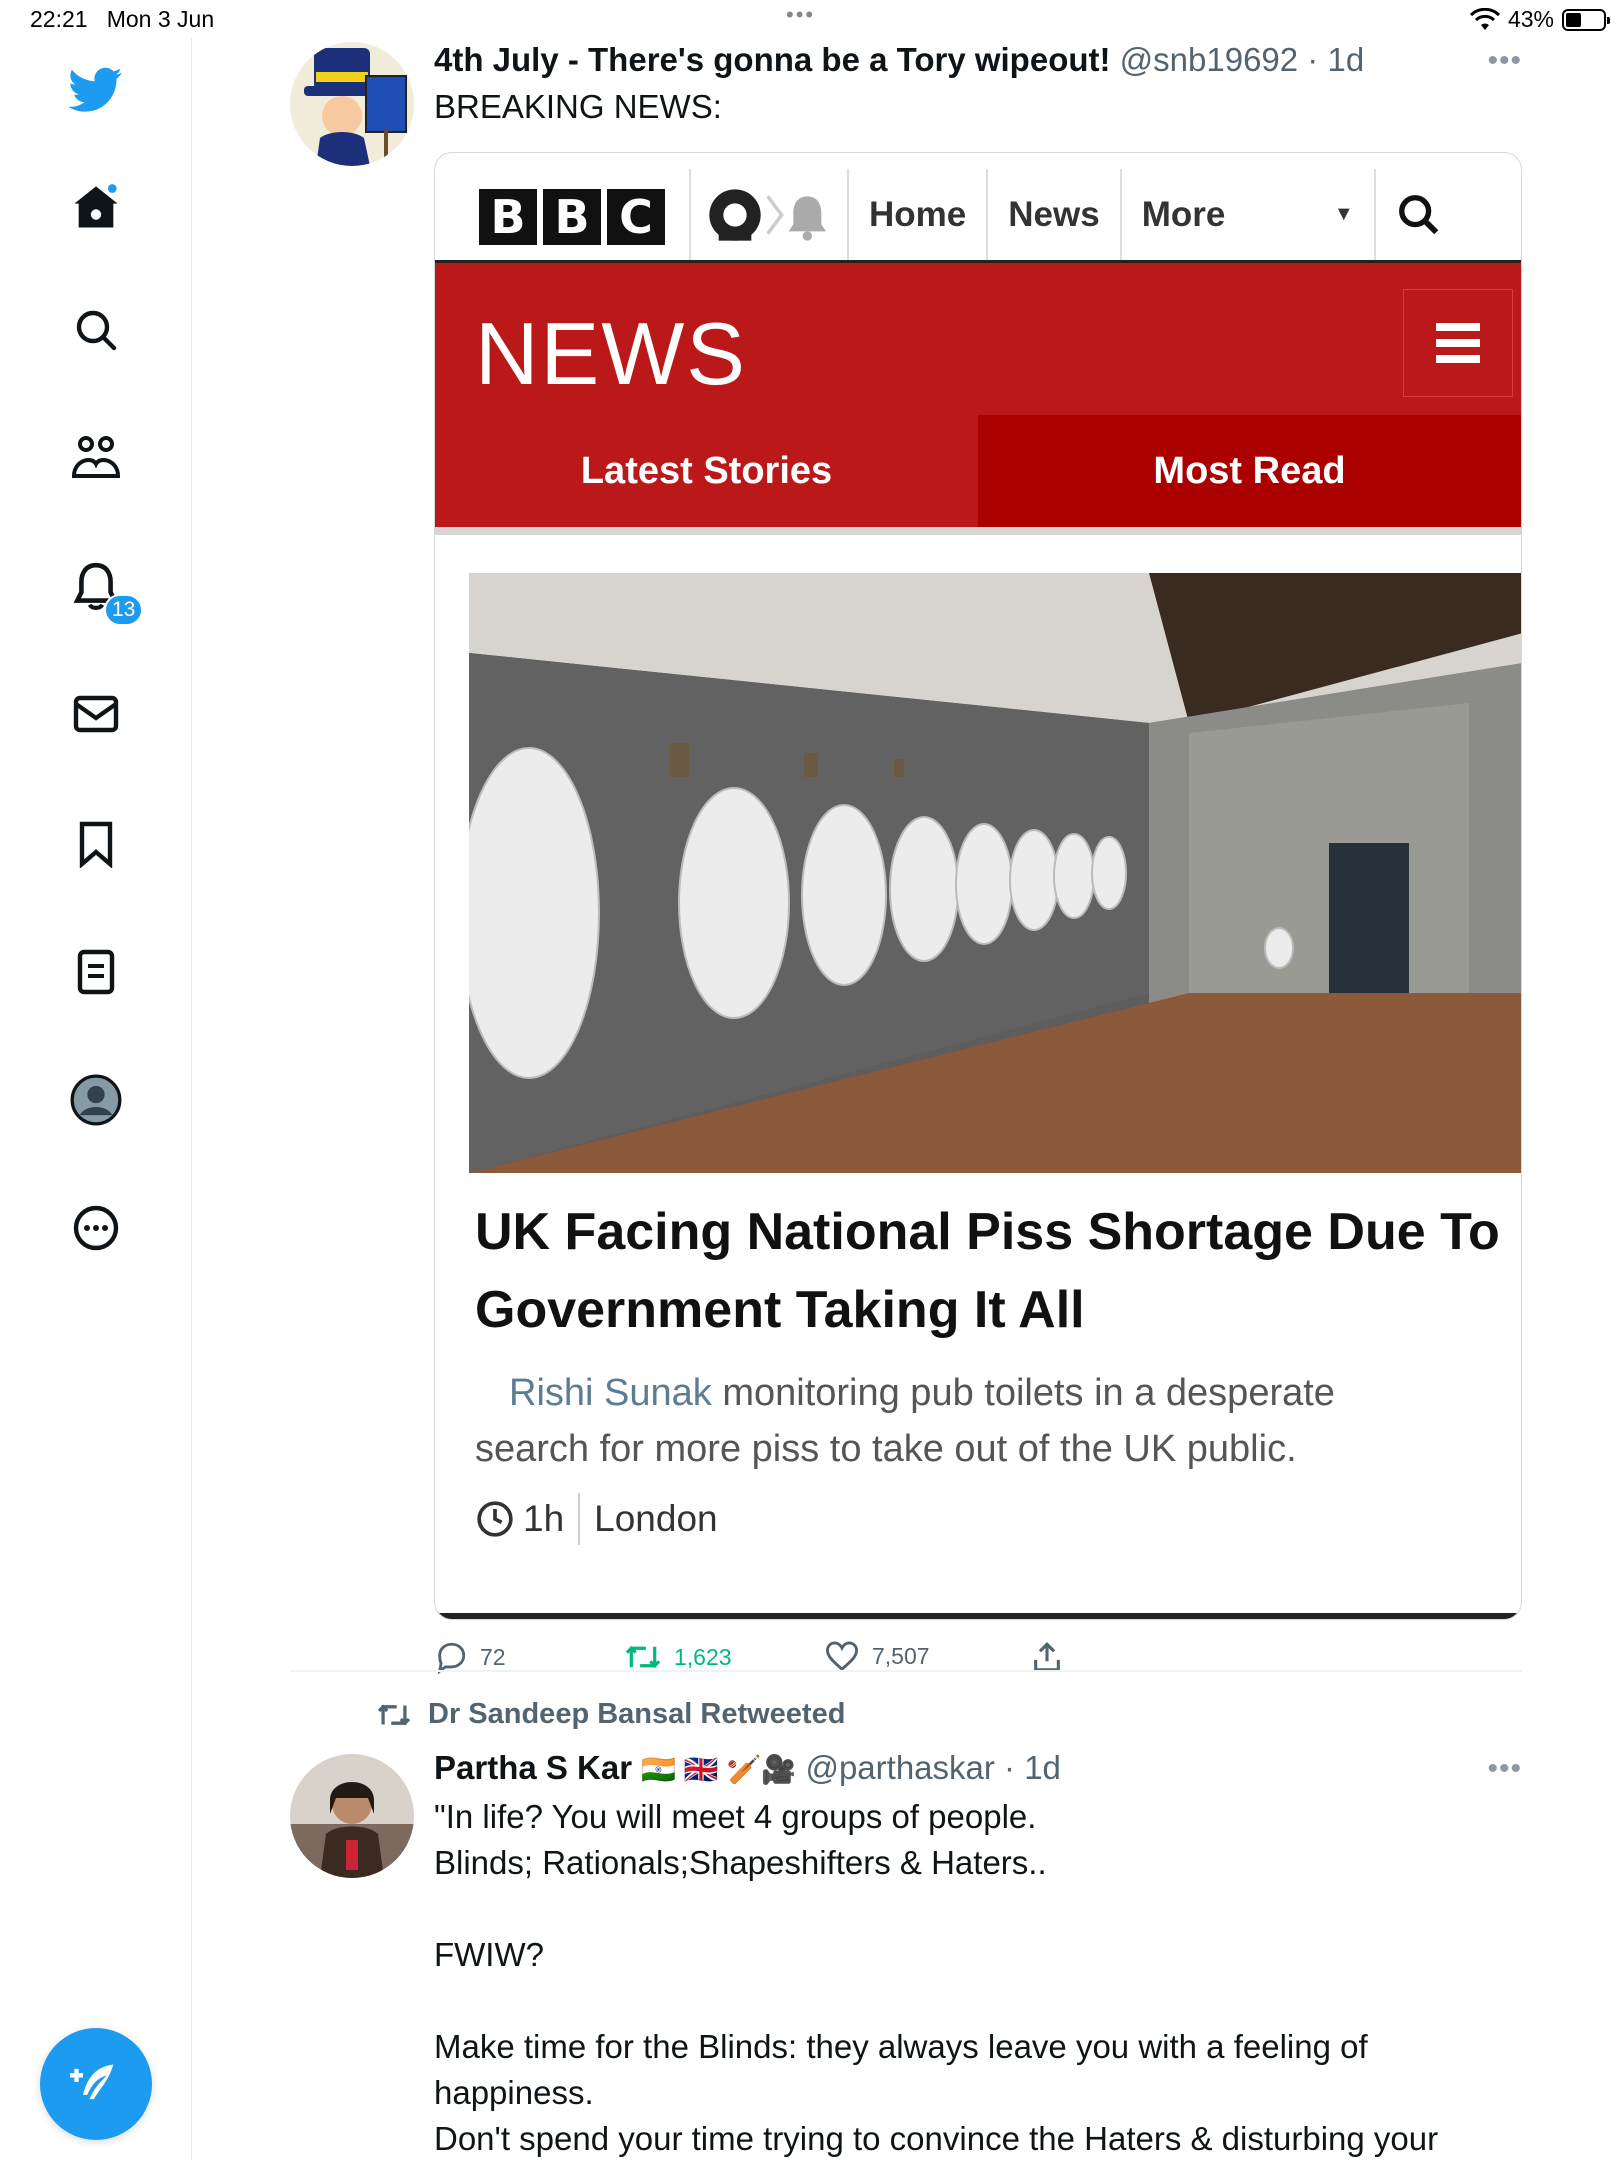 The width and height of the screenshot is (1620, 2160). I want to click on tweet-divider, so click(906, 1671).